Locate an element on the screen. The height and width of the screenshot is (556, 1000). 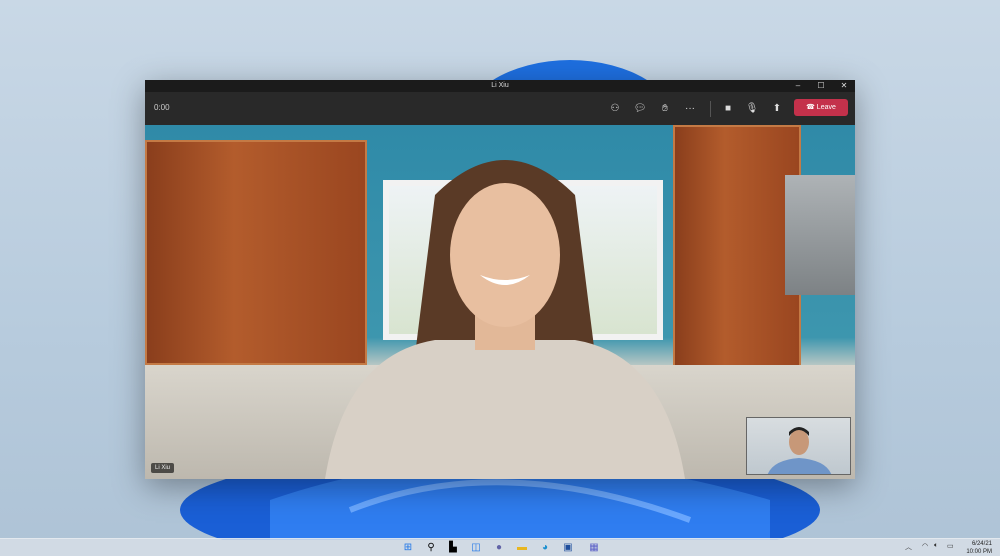
phone-hangup-icon: ☎ is located at coordinates (811, 107).